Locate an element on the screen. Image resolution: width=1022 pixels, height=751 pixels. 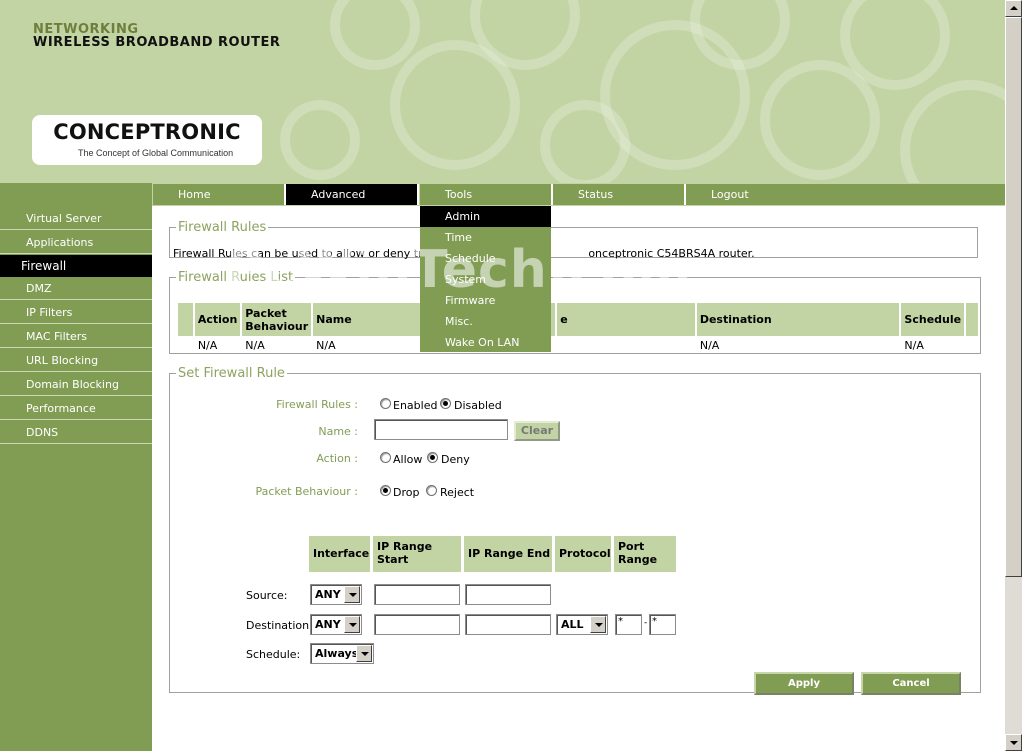
vertical-scrollbar is located at coordinates (1013, 375).